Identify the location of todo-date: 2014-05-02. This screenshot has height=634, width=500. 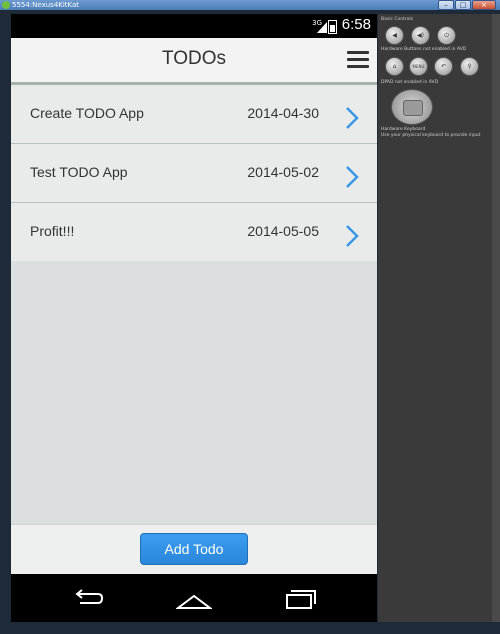
(283, 172).